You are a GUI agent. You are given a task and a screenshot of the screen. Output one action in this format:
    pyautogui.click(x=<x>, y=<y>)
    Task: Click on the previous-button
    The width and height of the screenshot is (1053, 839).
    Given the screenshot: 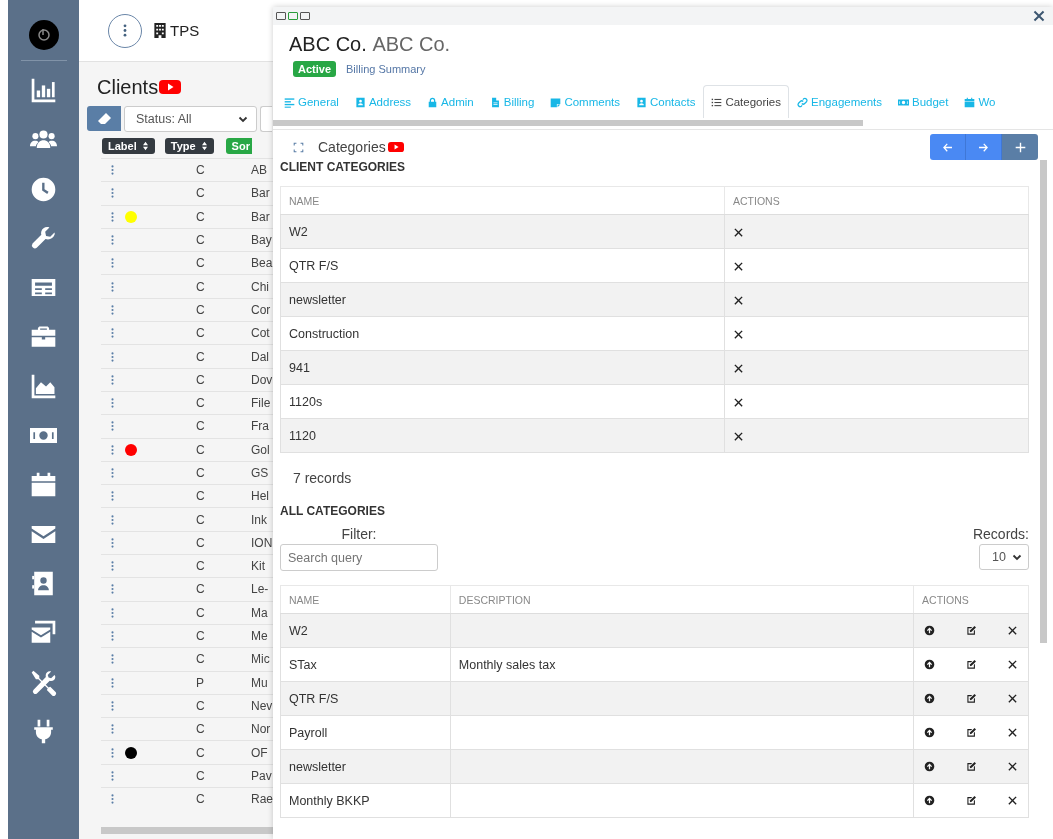 What is the action you would take?
    pyautogui.click(x=948, y=147)
    